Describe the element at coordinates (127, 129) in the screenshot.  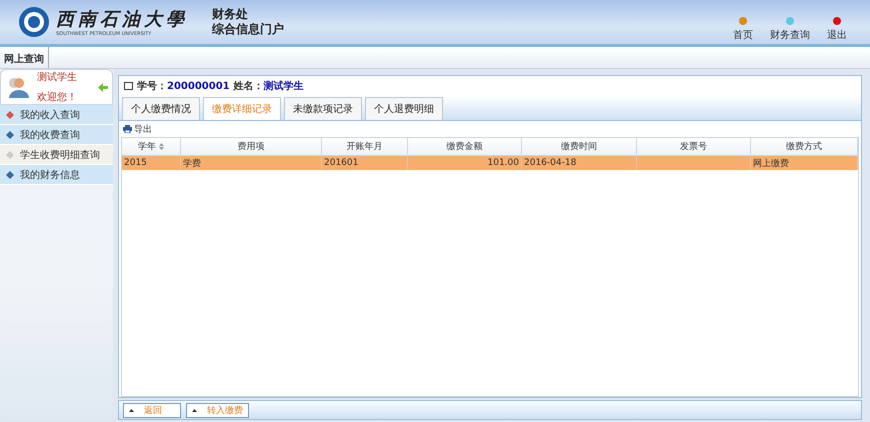
I see `printer-icon` at that location.